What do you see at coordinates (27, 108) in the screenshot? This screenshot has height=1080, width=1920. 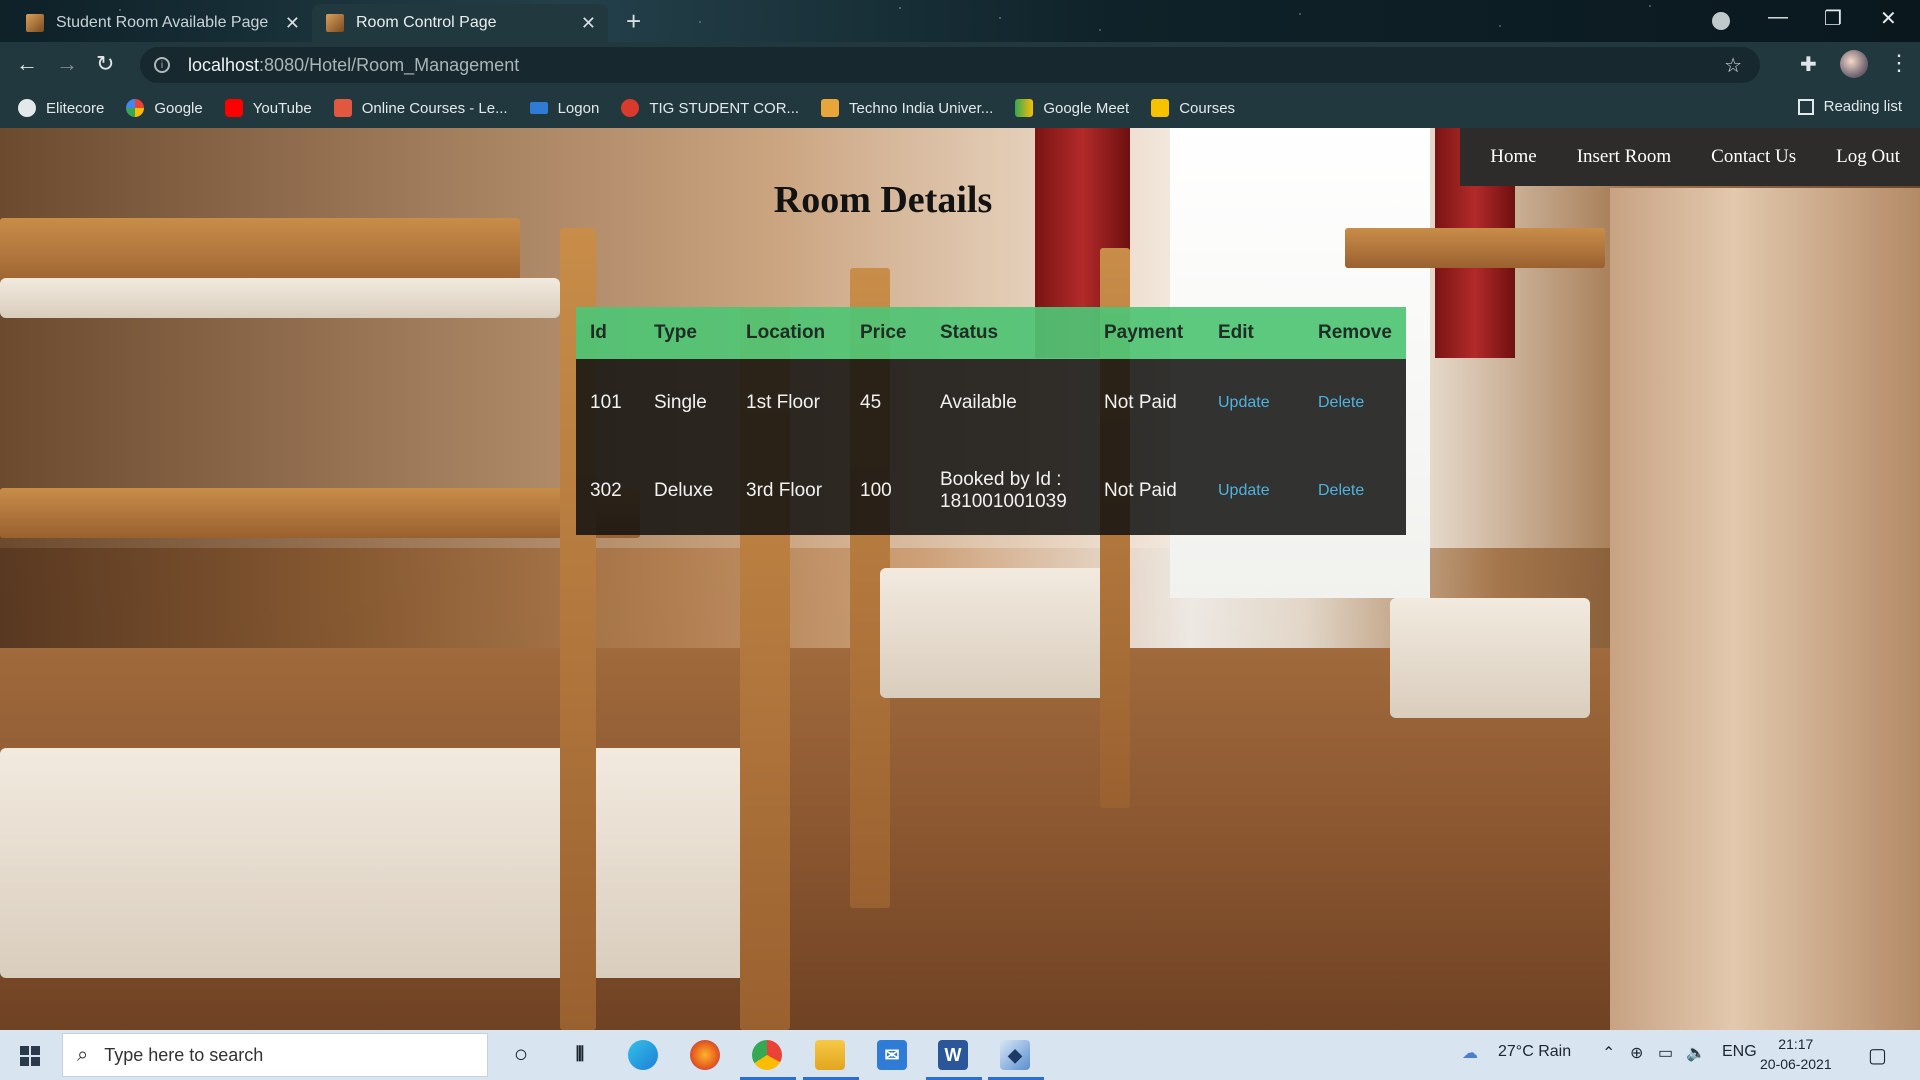 I see `globe-icon` at bounding box center [27, 108].